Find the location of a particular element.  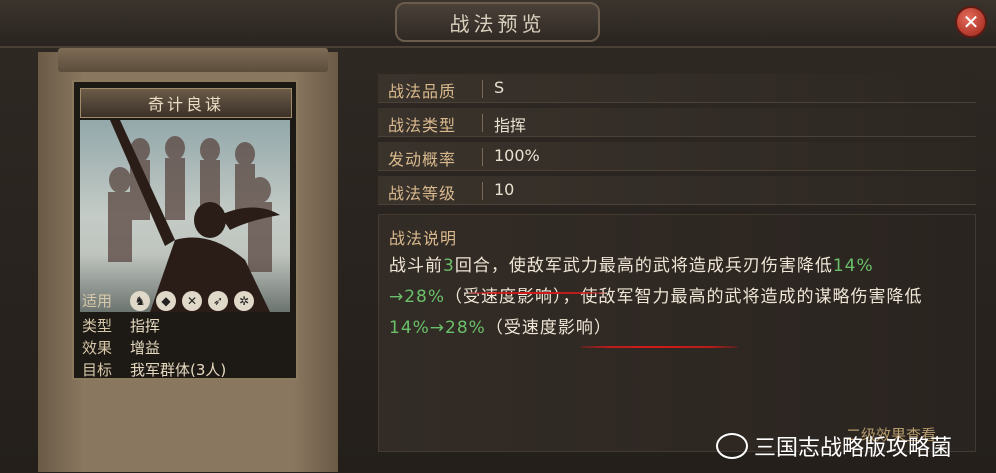

attr-value: 我军群体(3人) is located at coordinates (178, 370).